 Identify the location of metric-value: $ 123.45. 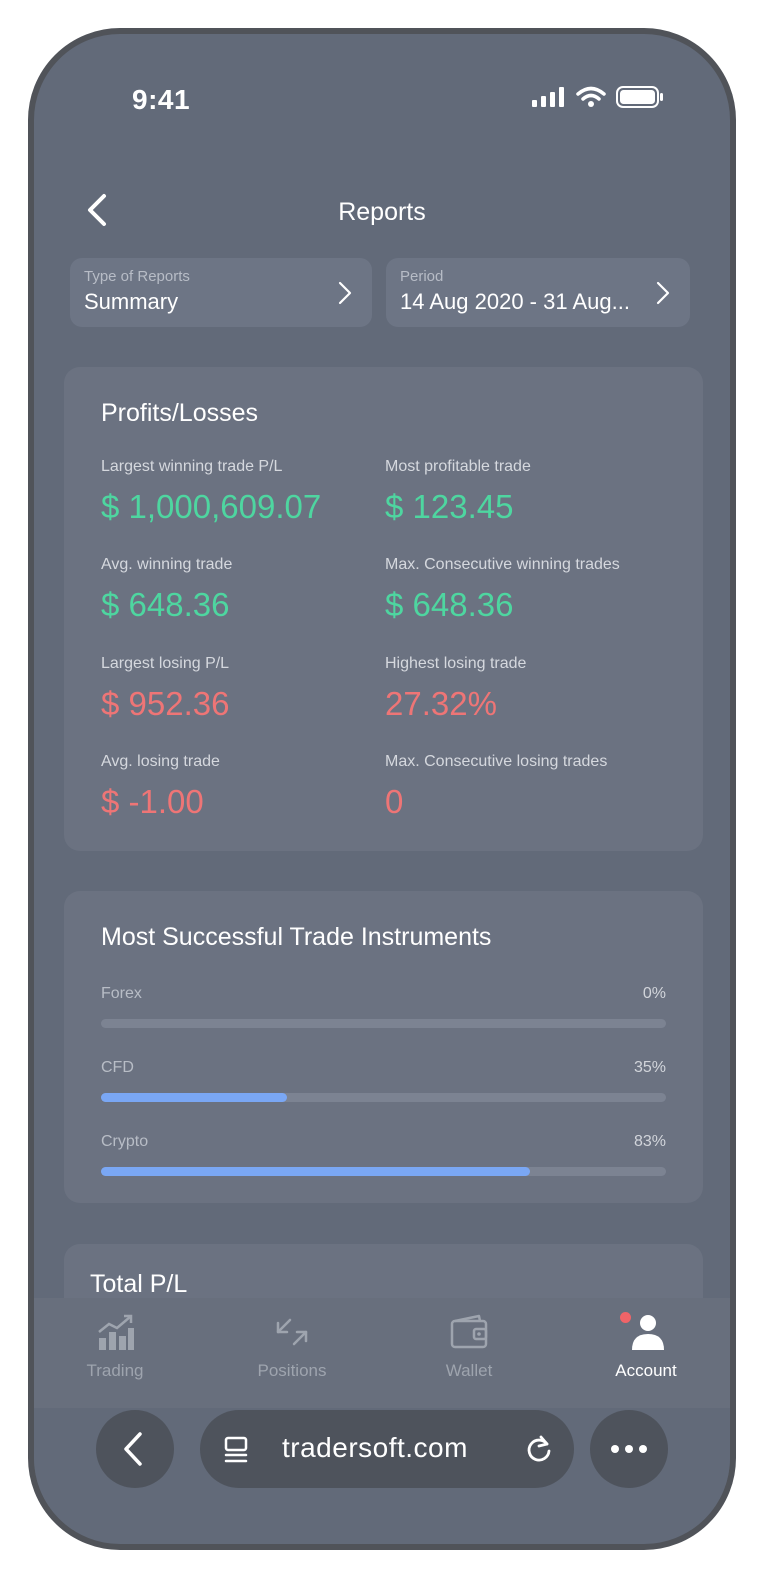
(449, 506).